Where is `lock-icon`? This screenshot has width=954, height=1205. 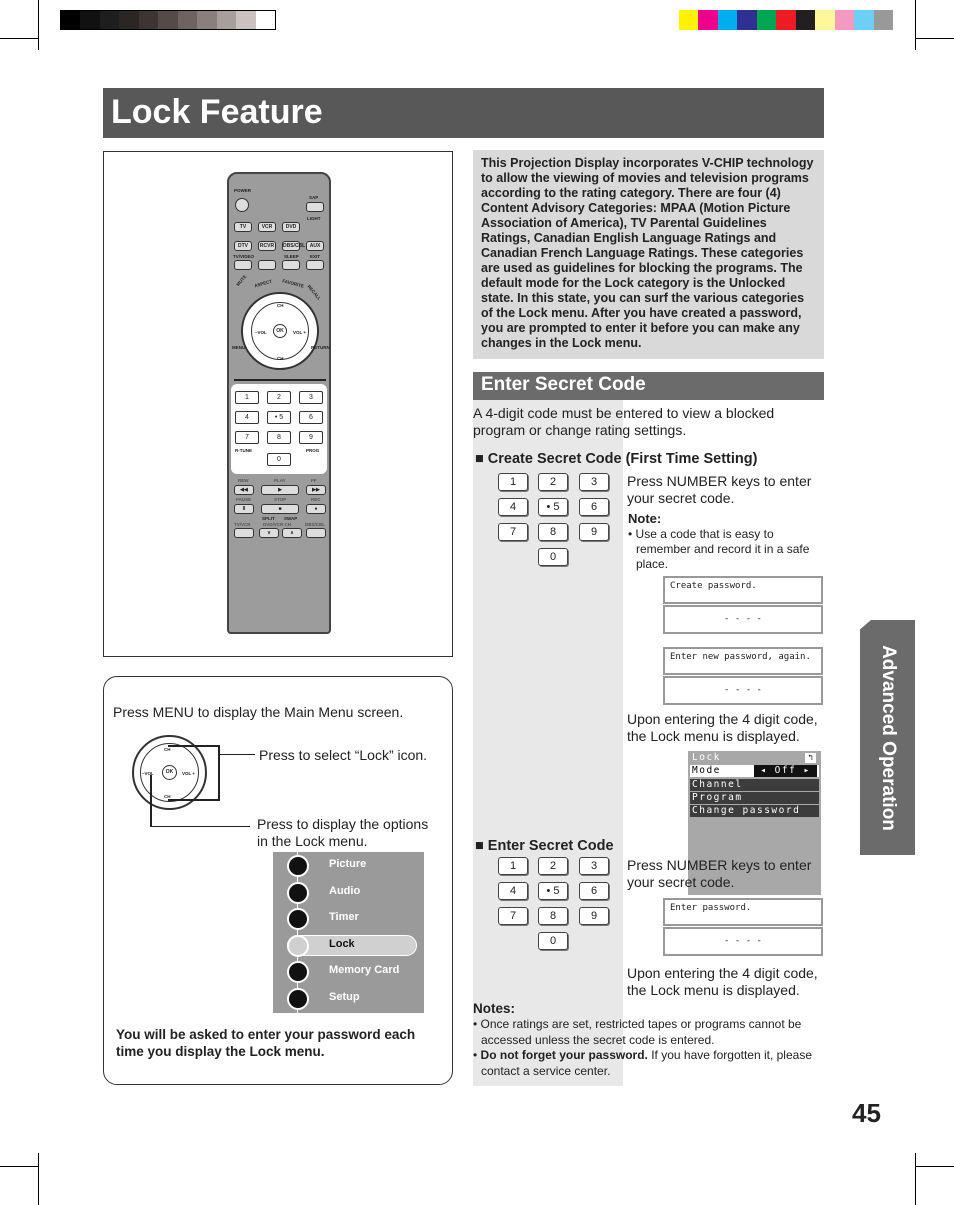
lock-icon is located at coordinates (298, 945).